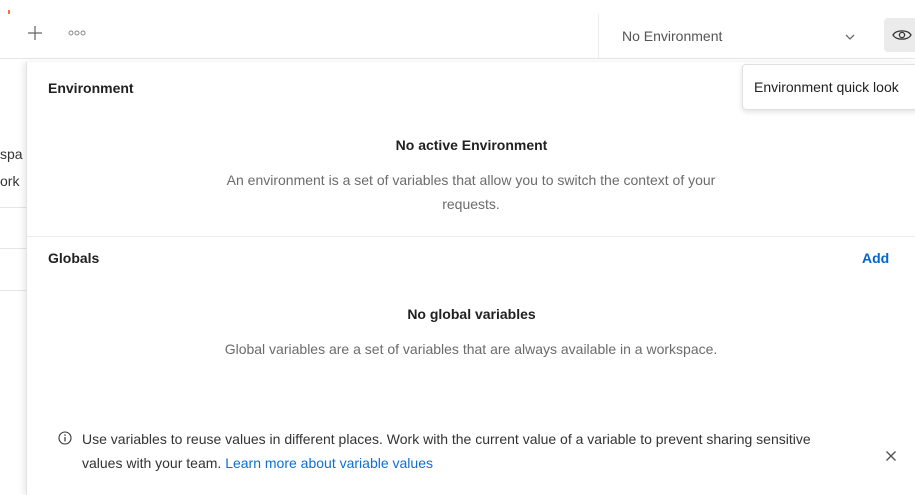 The width and height of the screenshot is (915, 495). I want to click on info-icon, so click(65, 438).